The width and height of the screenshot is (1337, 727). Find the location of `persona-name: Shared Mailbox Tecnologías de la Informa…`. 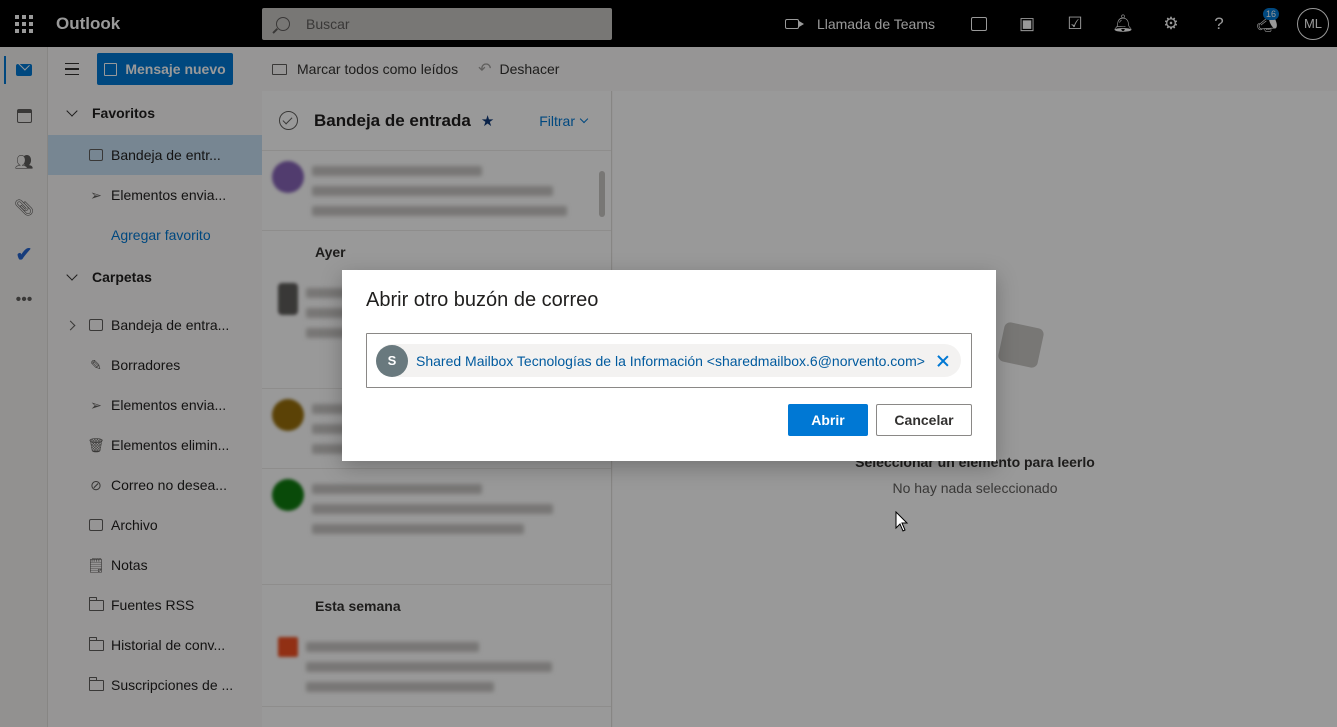

persona-name: Shared Mailbox Tecnologías de la Informa… is located at coordinates (670, 360).